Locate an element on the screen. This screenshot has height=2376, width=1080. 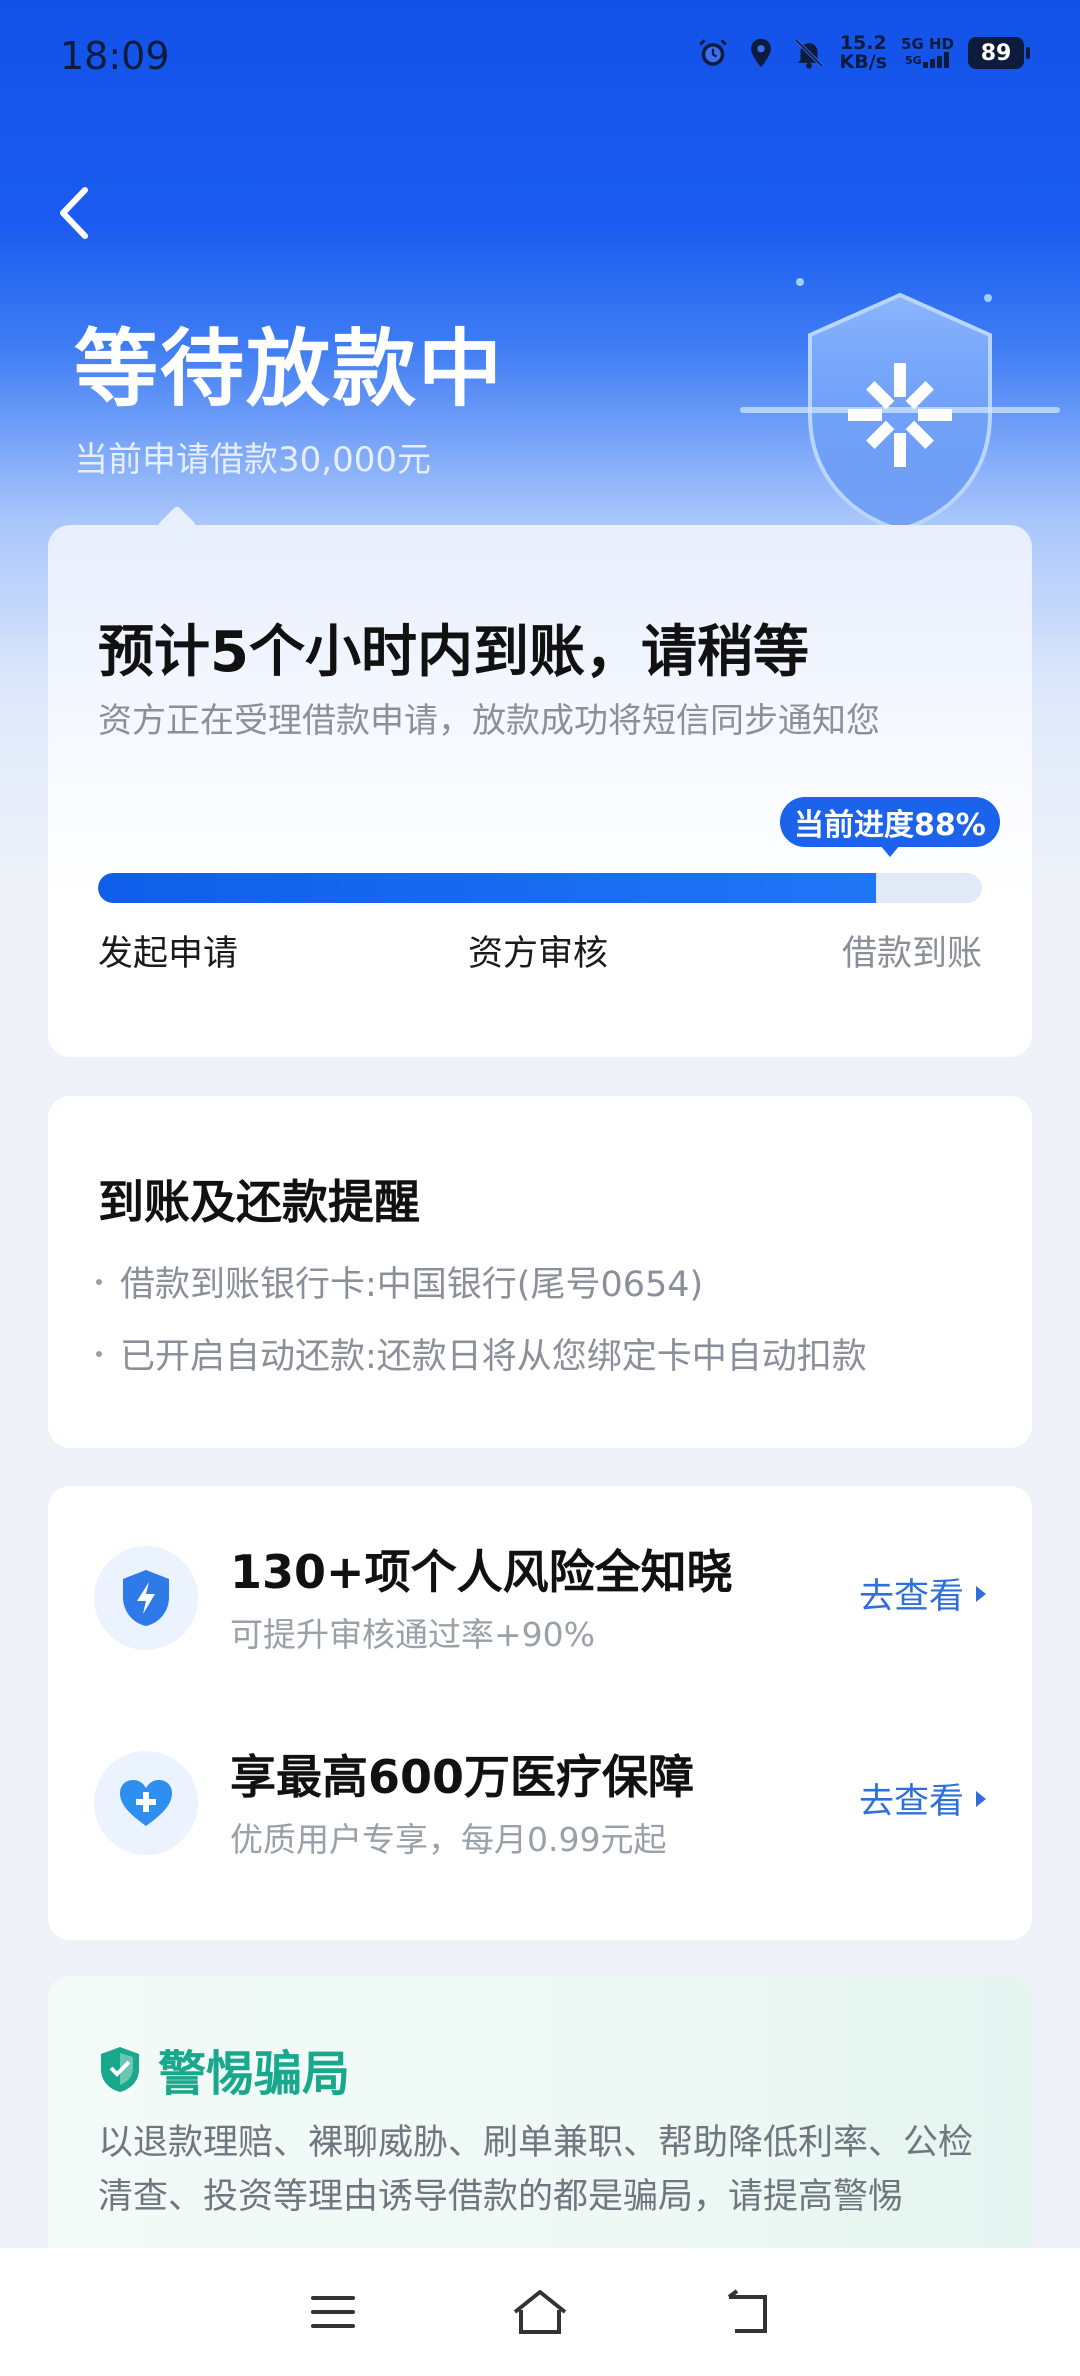
back-nav-button is located at coordinates (747, 2312).